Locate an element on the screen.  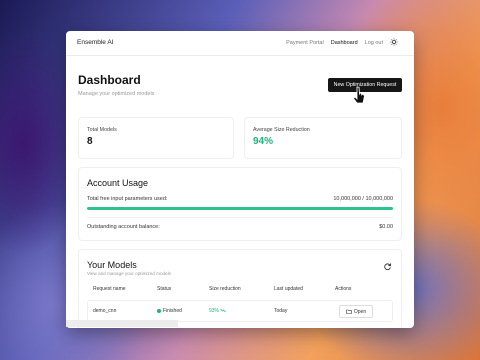
usage-progress-fill is located at coordinates (240, 208).